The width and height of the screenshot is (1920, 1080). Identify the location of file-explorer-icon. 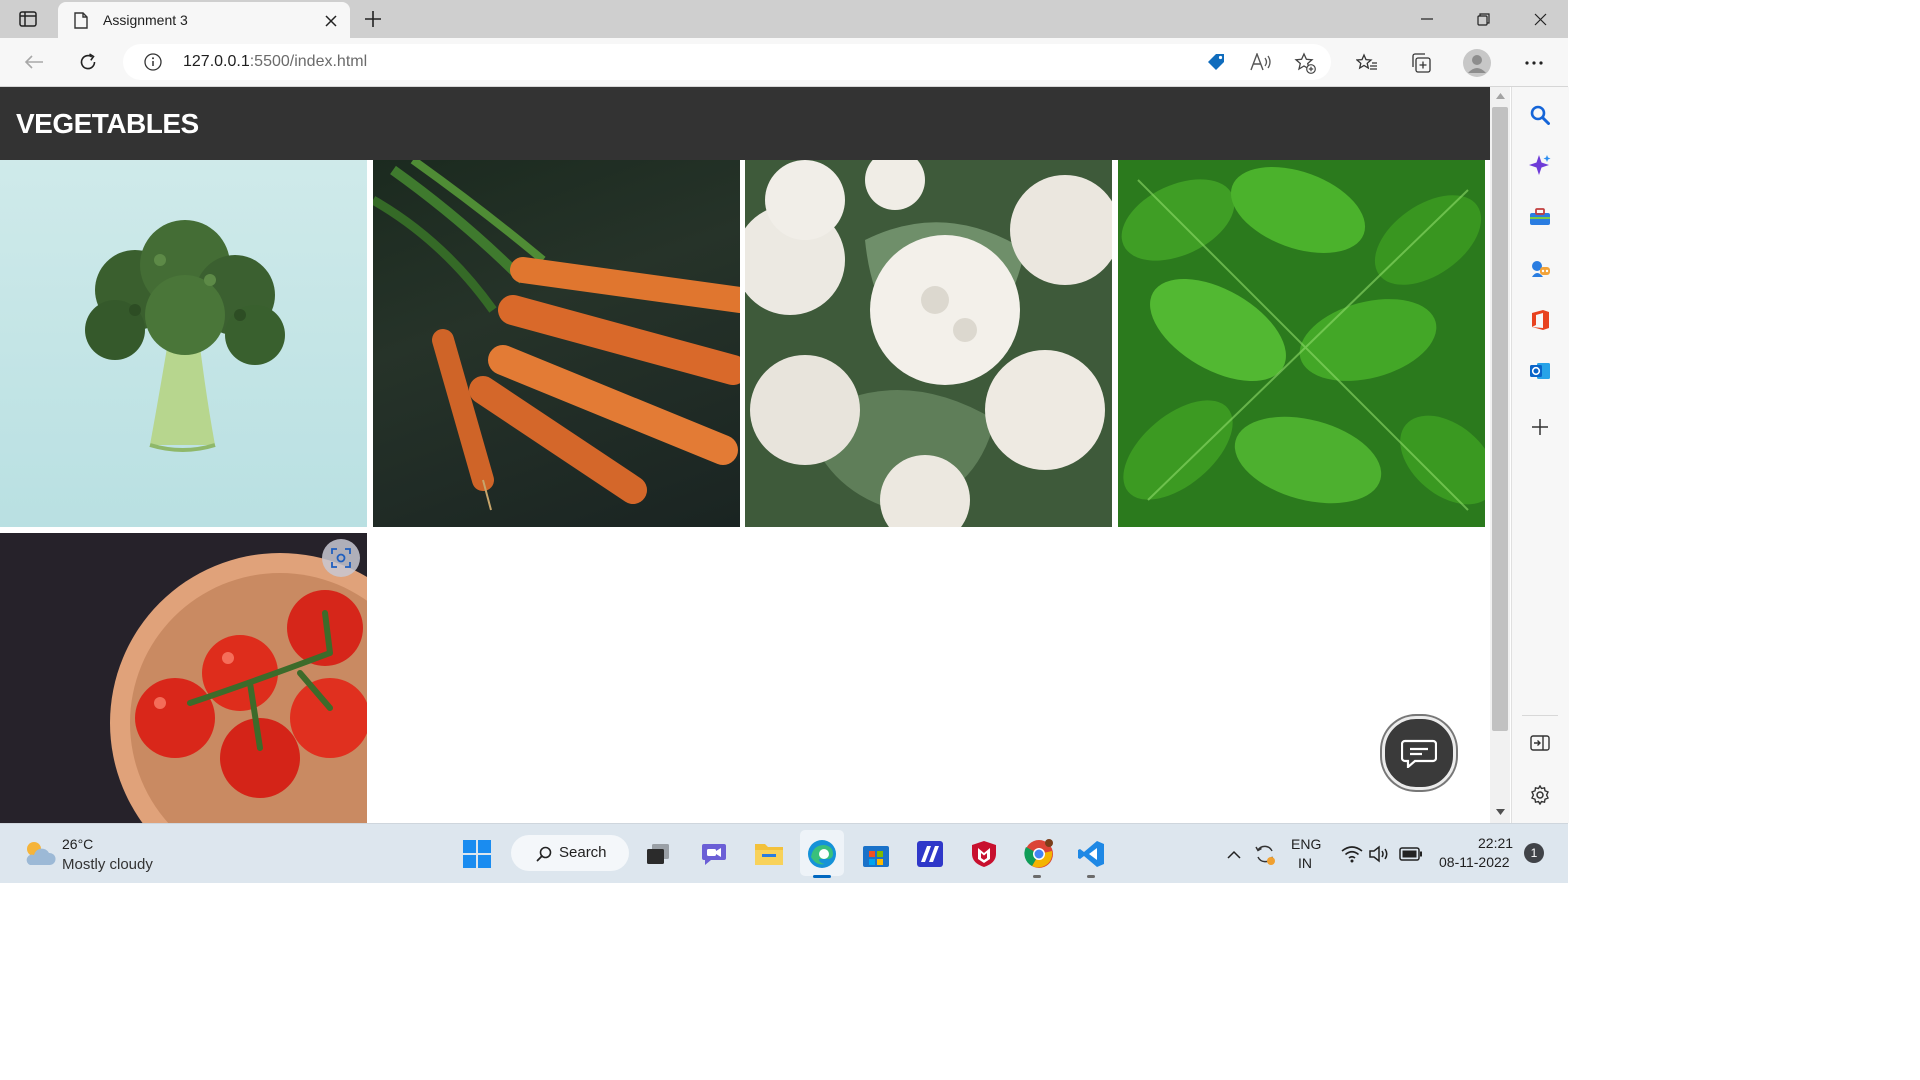
(769, 854).